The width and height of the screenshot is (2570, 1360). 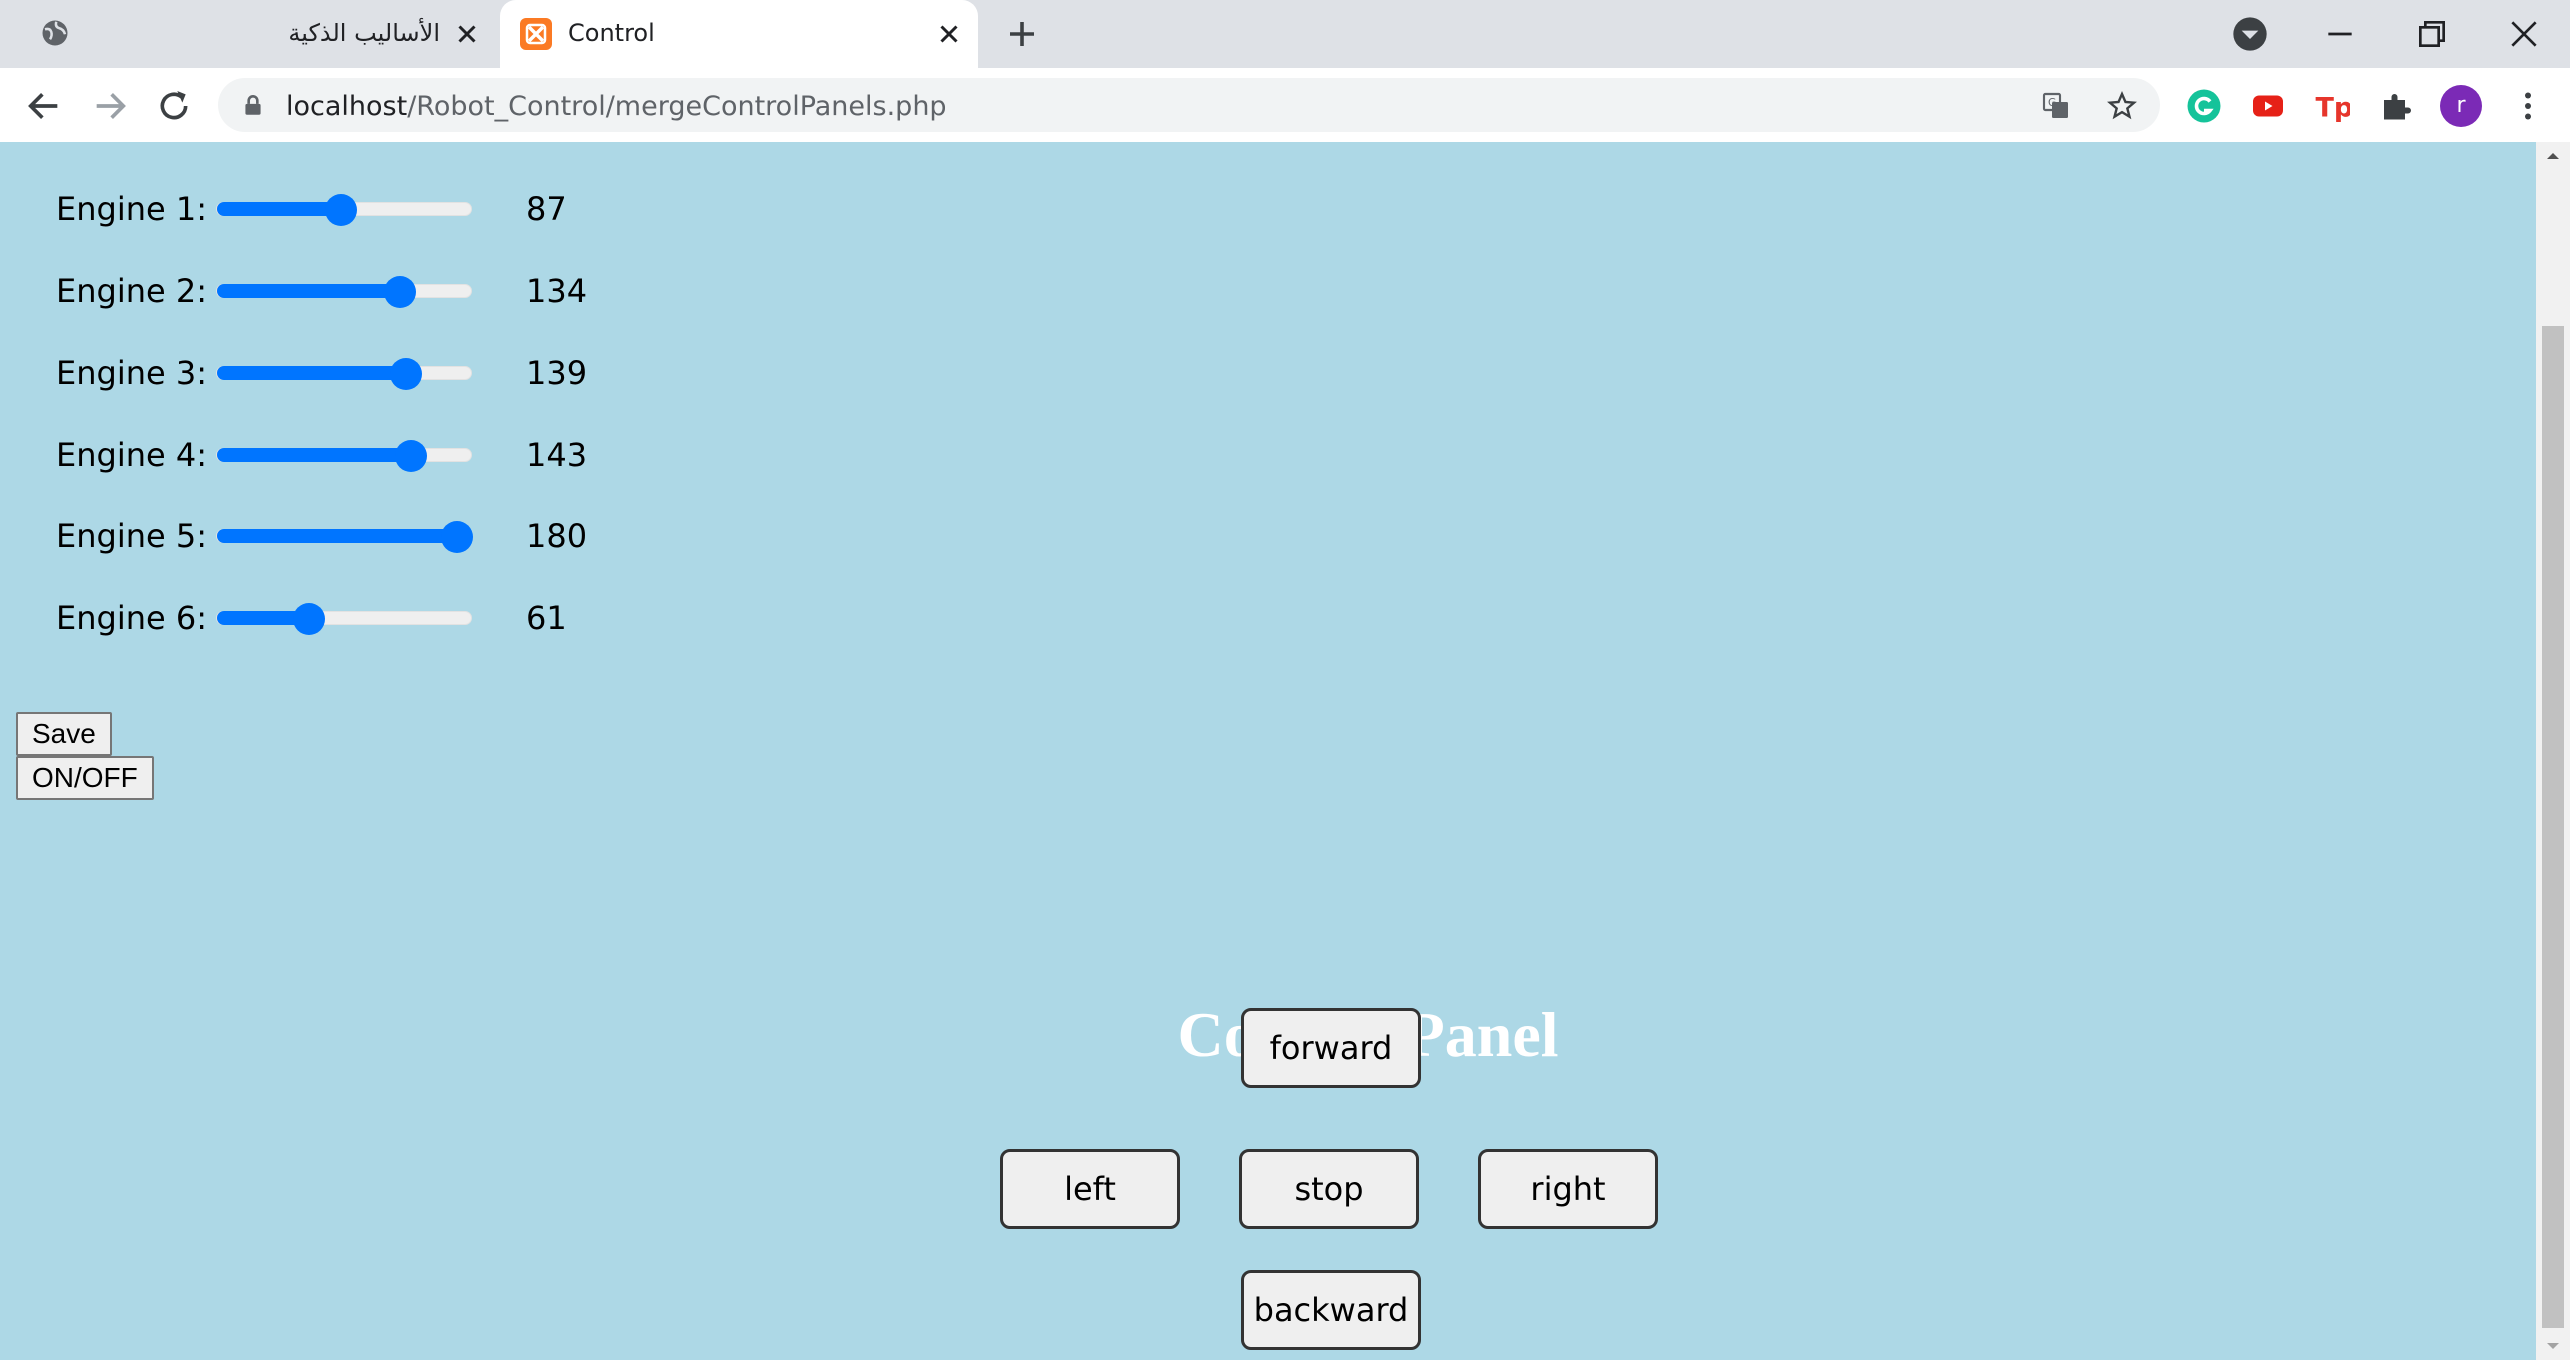 I want to click on svg-text: Tp, so click(x=2333, y=108).